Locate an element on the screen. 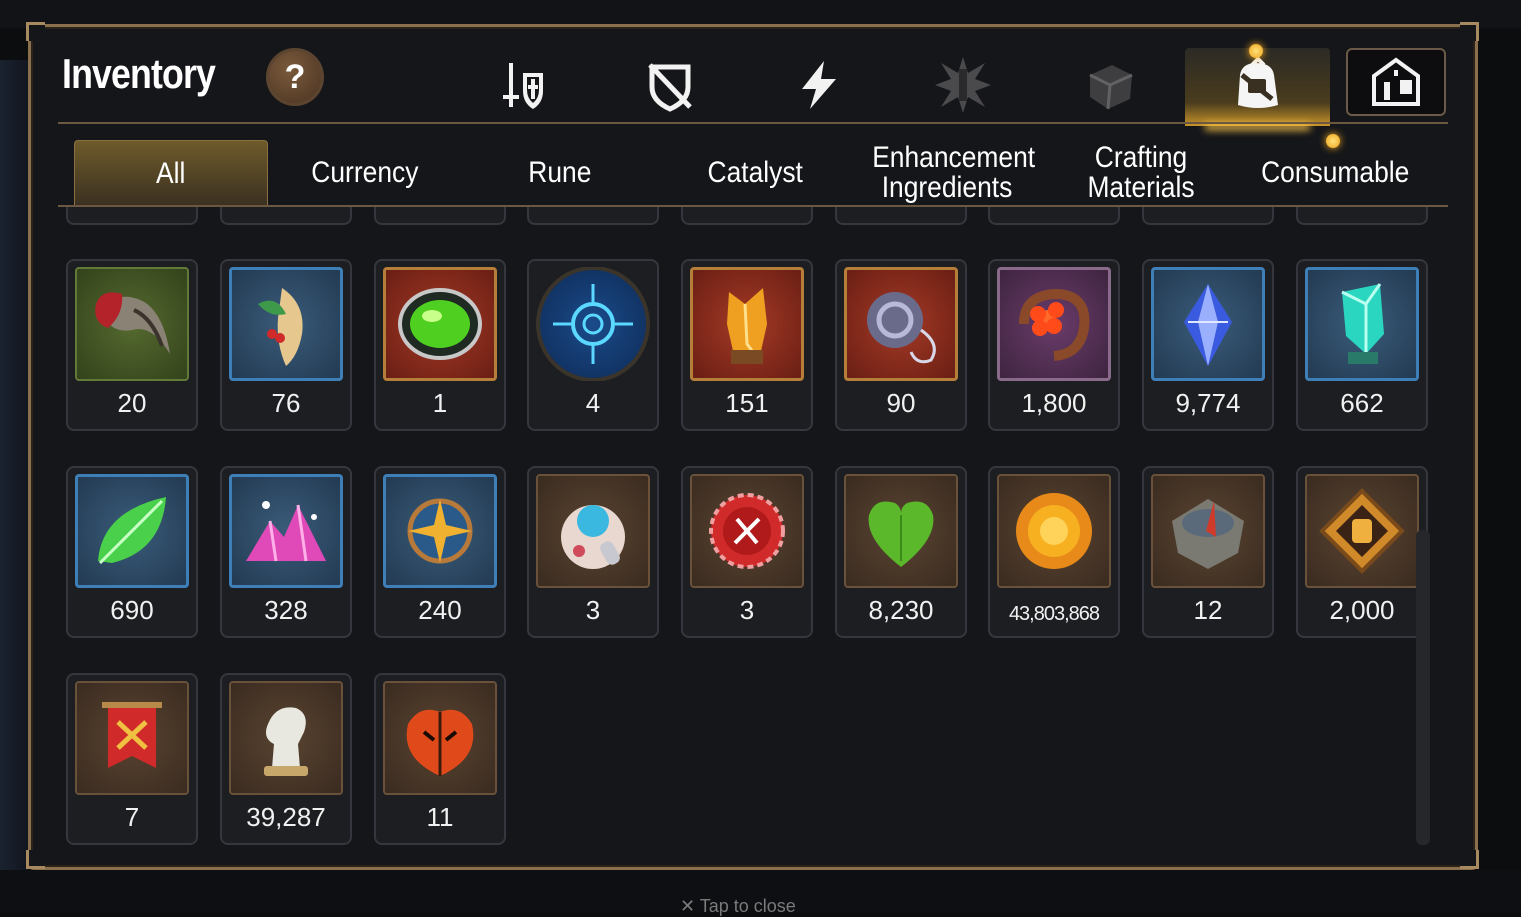 The height and width of the screenshot is (917, 1521). category-skills is located at coordinates (963, 85).